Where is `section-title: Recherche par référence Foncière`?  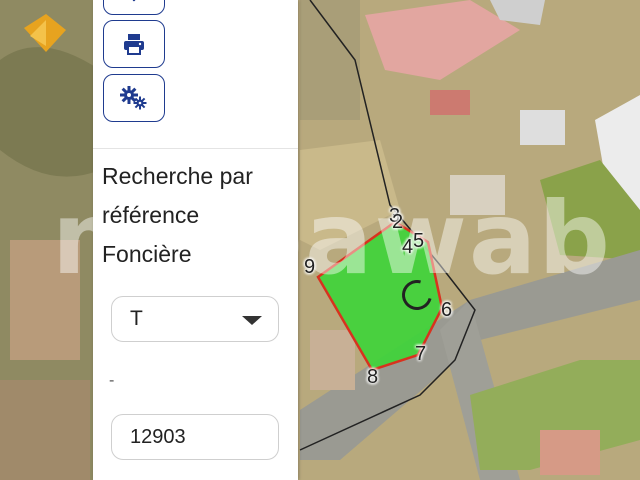
section-title: Recherche par référence Foncière is located at coordinates (177, 215).